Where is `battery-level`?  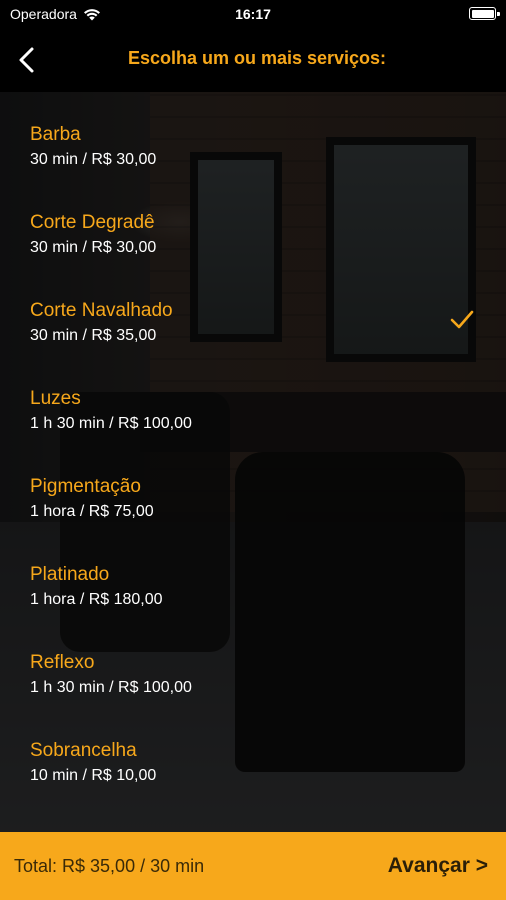
battery-level is located at coordinates (482, 13).